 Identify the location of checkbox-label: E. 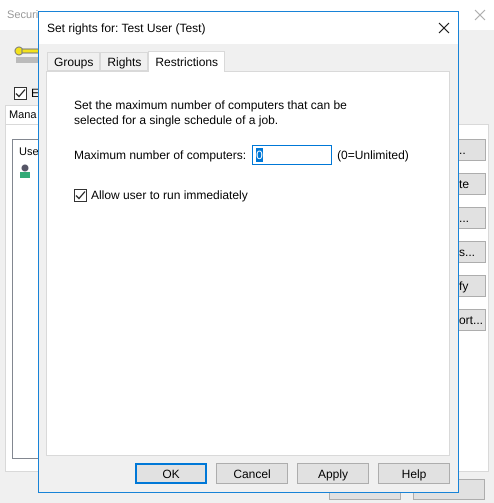
(35, 93).